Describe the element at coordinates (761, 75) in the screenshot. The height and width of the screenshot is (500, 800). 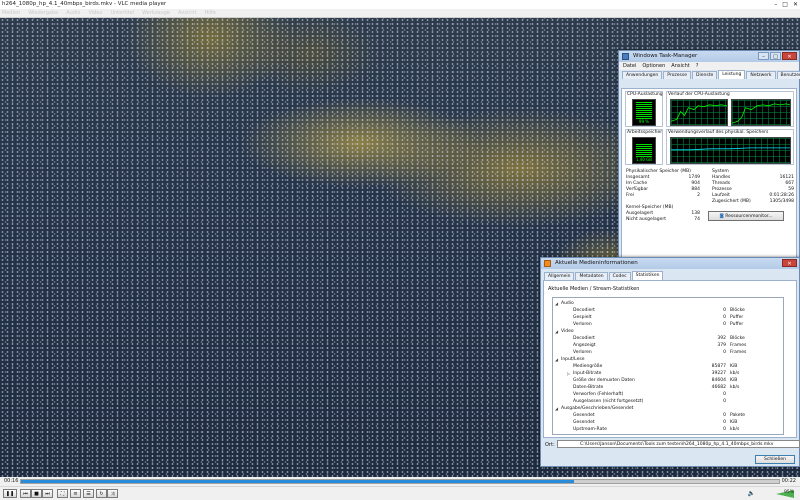
I see `tab-netzwerk: Netzwerk` at that location.